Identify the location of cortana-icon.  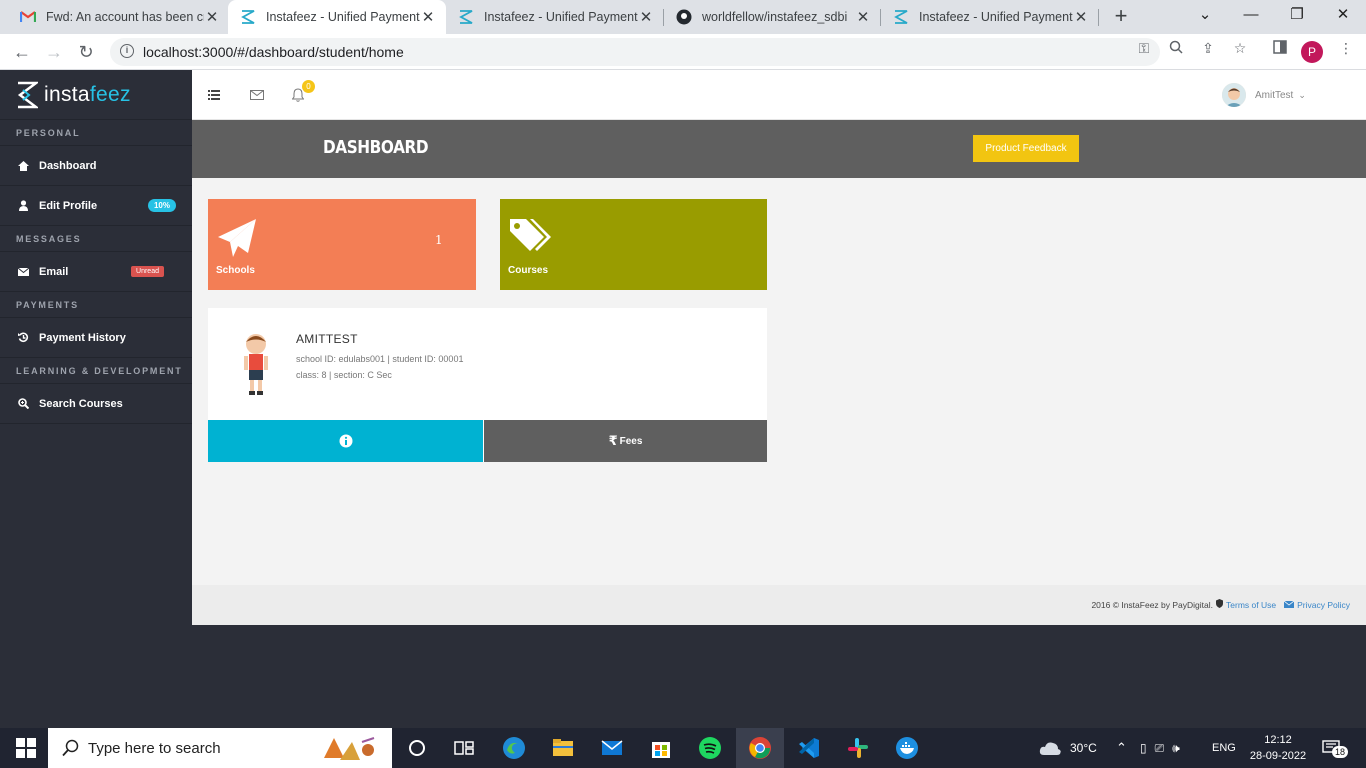
(417, 748).